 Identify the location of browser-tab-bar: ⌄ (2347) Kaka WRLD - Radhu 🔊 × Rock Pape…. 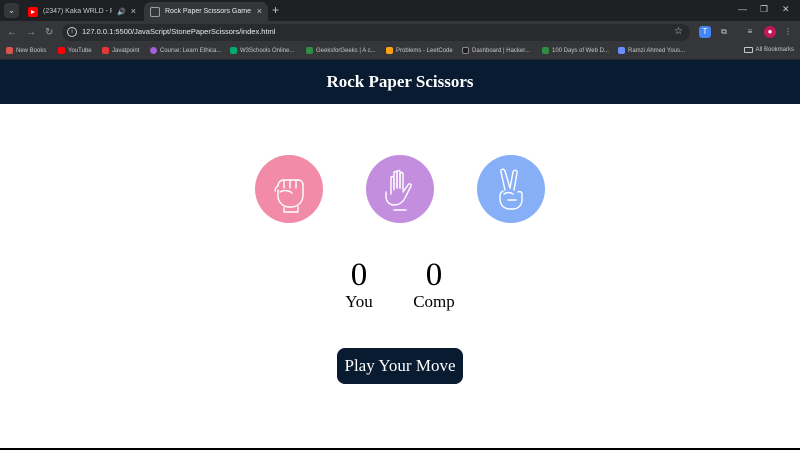
(400, 10).